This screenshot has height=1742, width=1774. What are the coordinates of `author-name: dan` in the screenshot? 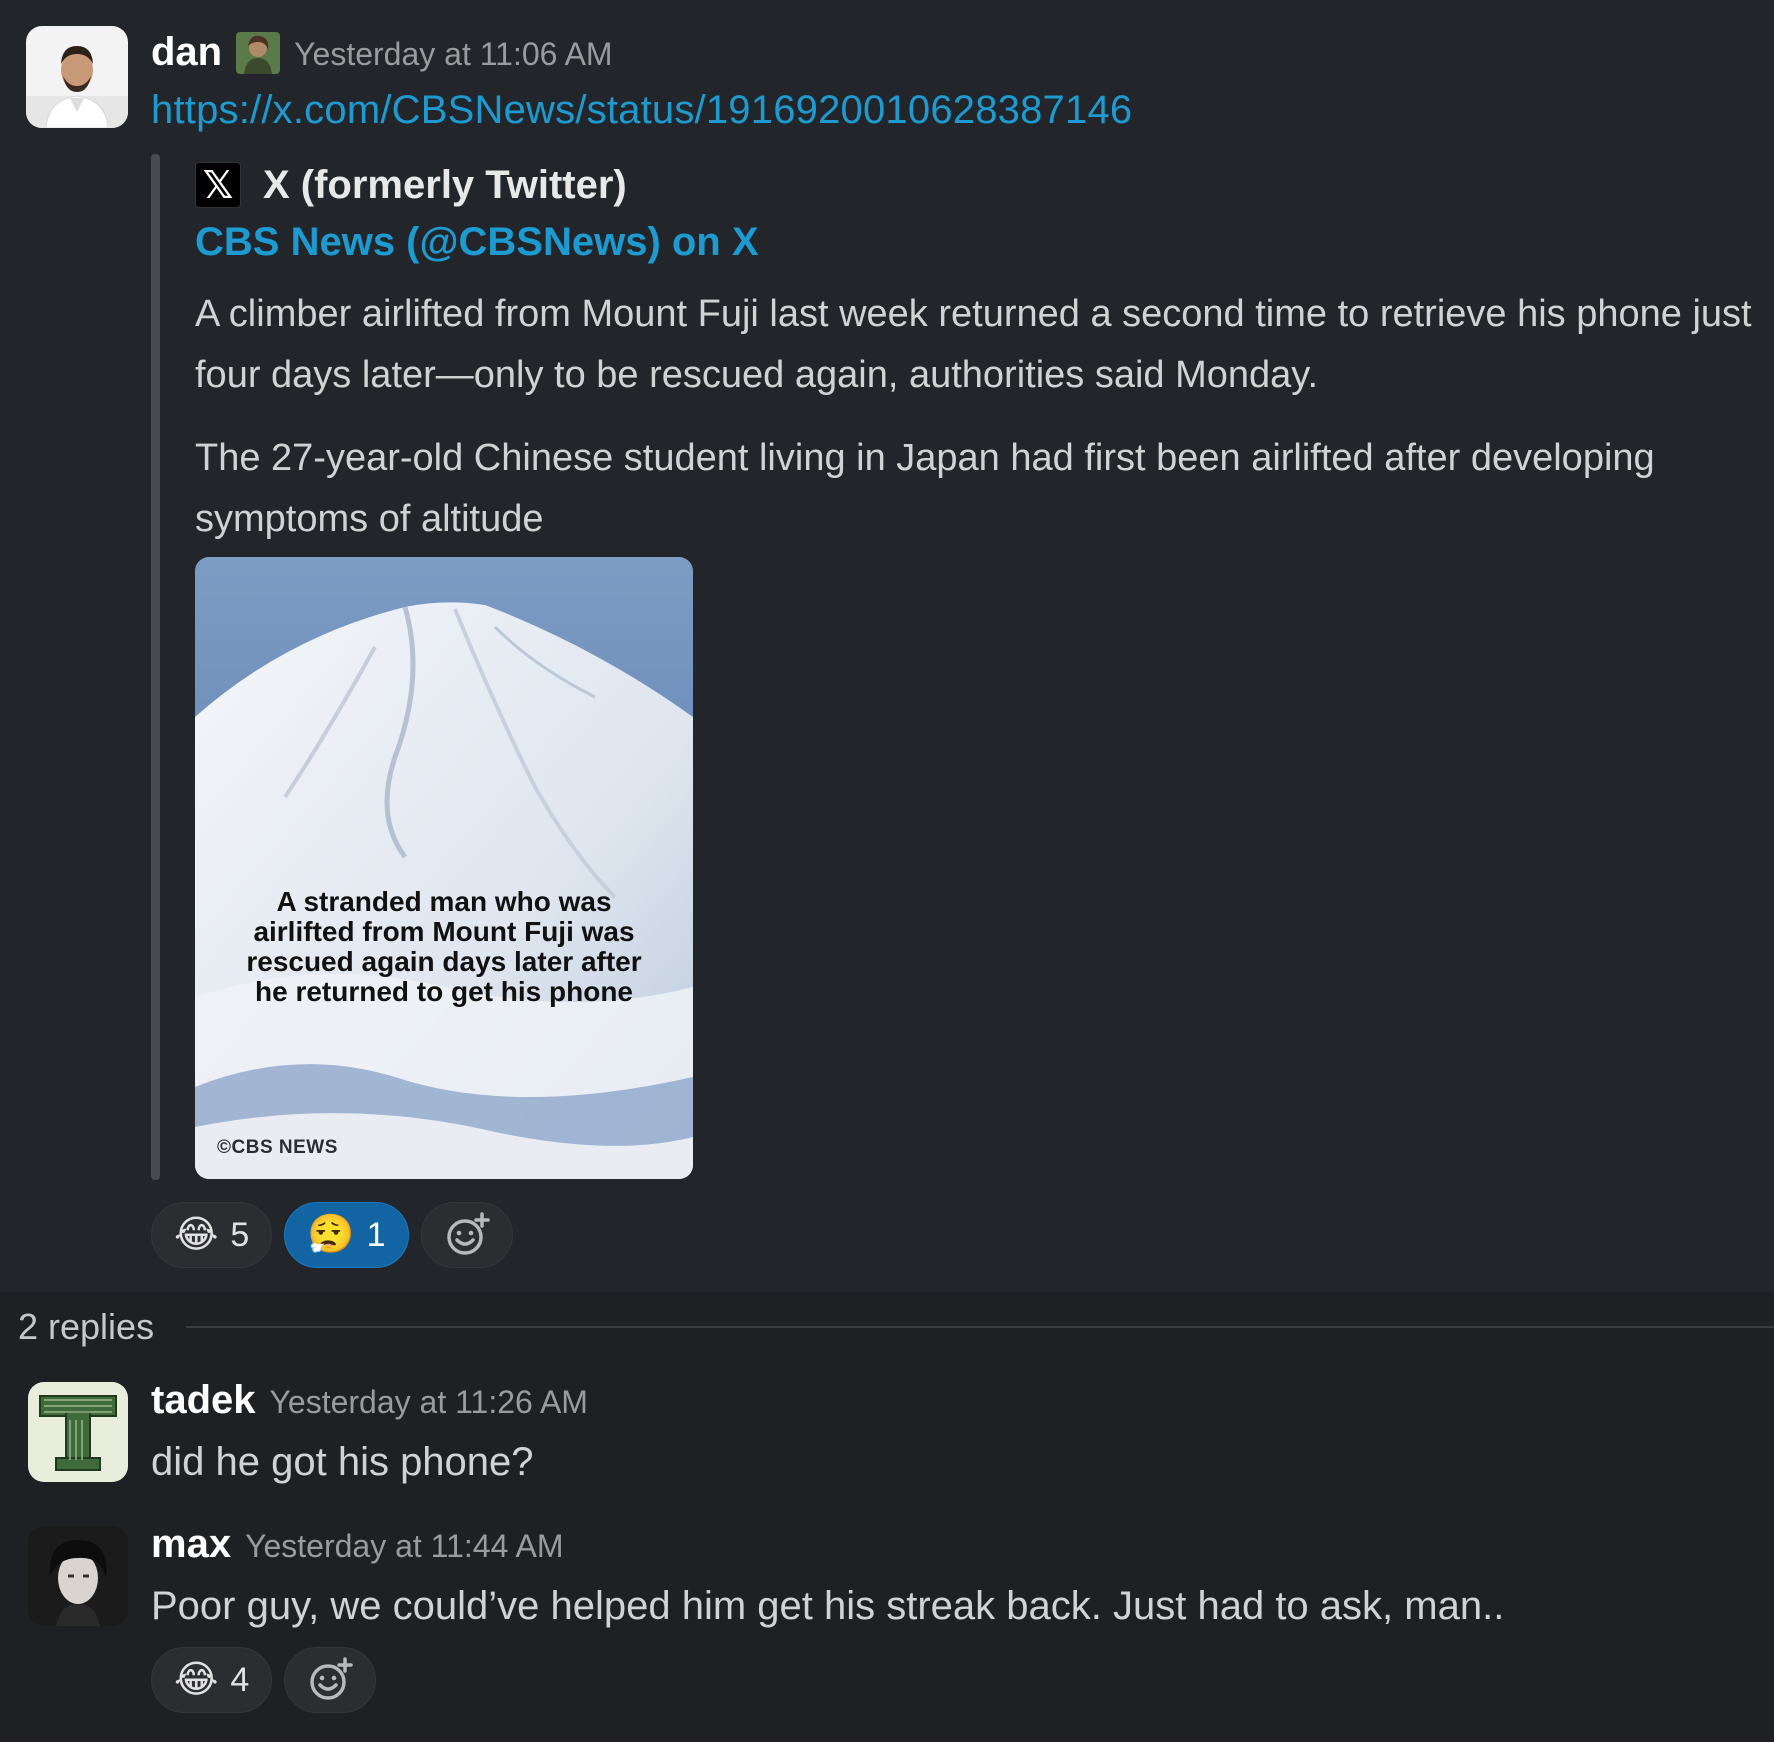 It's located at (186, 52).